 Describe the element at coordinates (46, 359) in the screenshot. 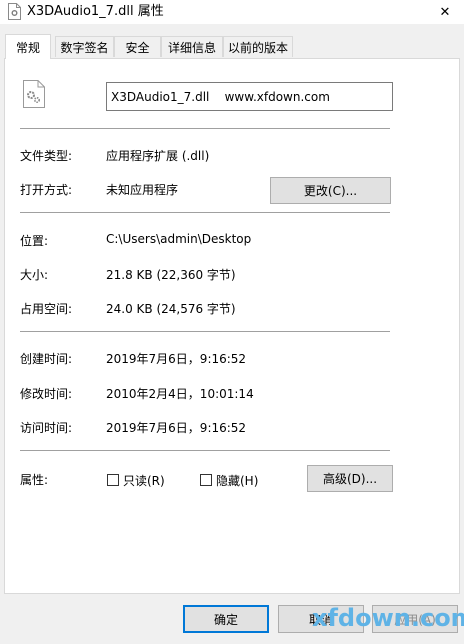

I see `created-label: 创建时间:` at that location.